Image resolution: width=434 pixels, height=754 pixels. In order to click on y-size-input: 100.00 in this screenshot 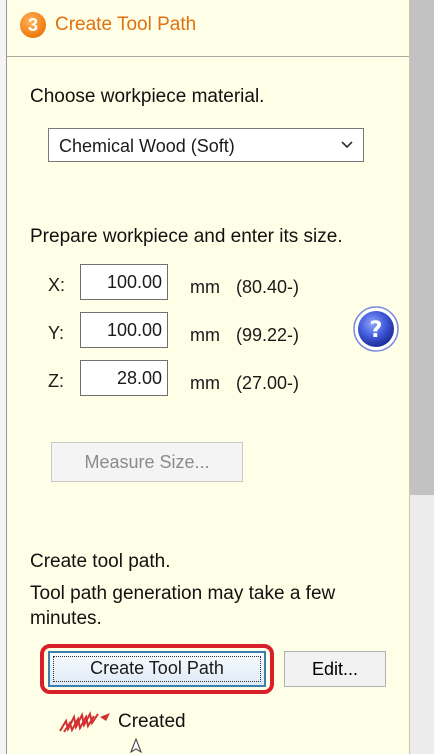, I will do `click(124, 330)`.